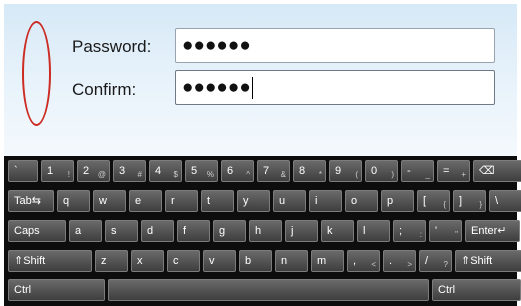  I want to click on key-label: ⌫, so click(487, 171).